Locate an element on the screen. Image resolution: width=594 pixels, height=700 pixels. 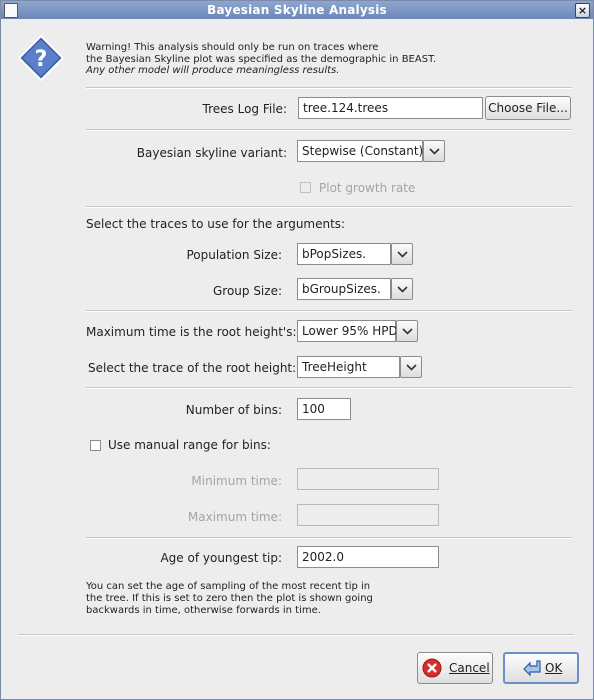
ok-button: OK is located at coordinates (541, 668).